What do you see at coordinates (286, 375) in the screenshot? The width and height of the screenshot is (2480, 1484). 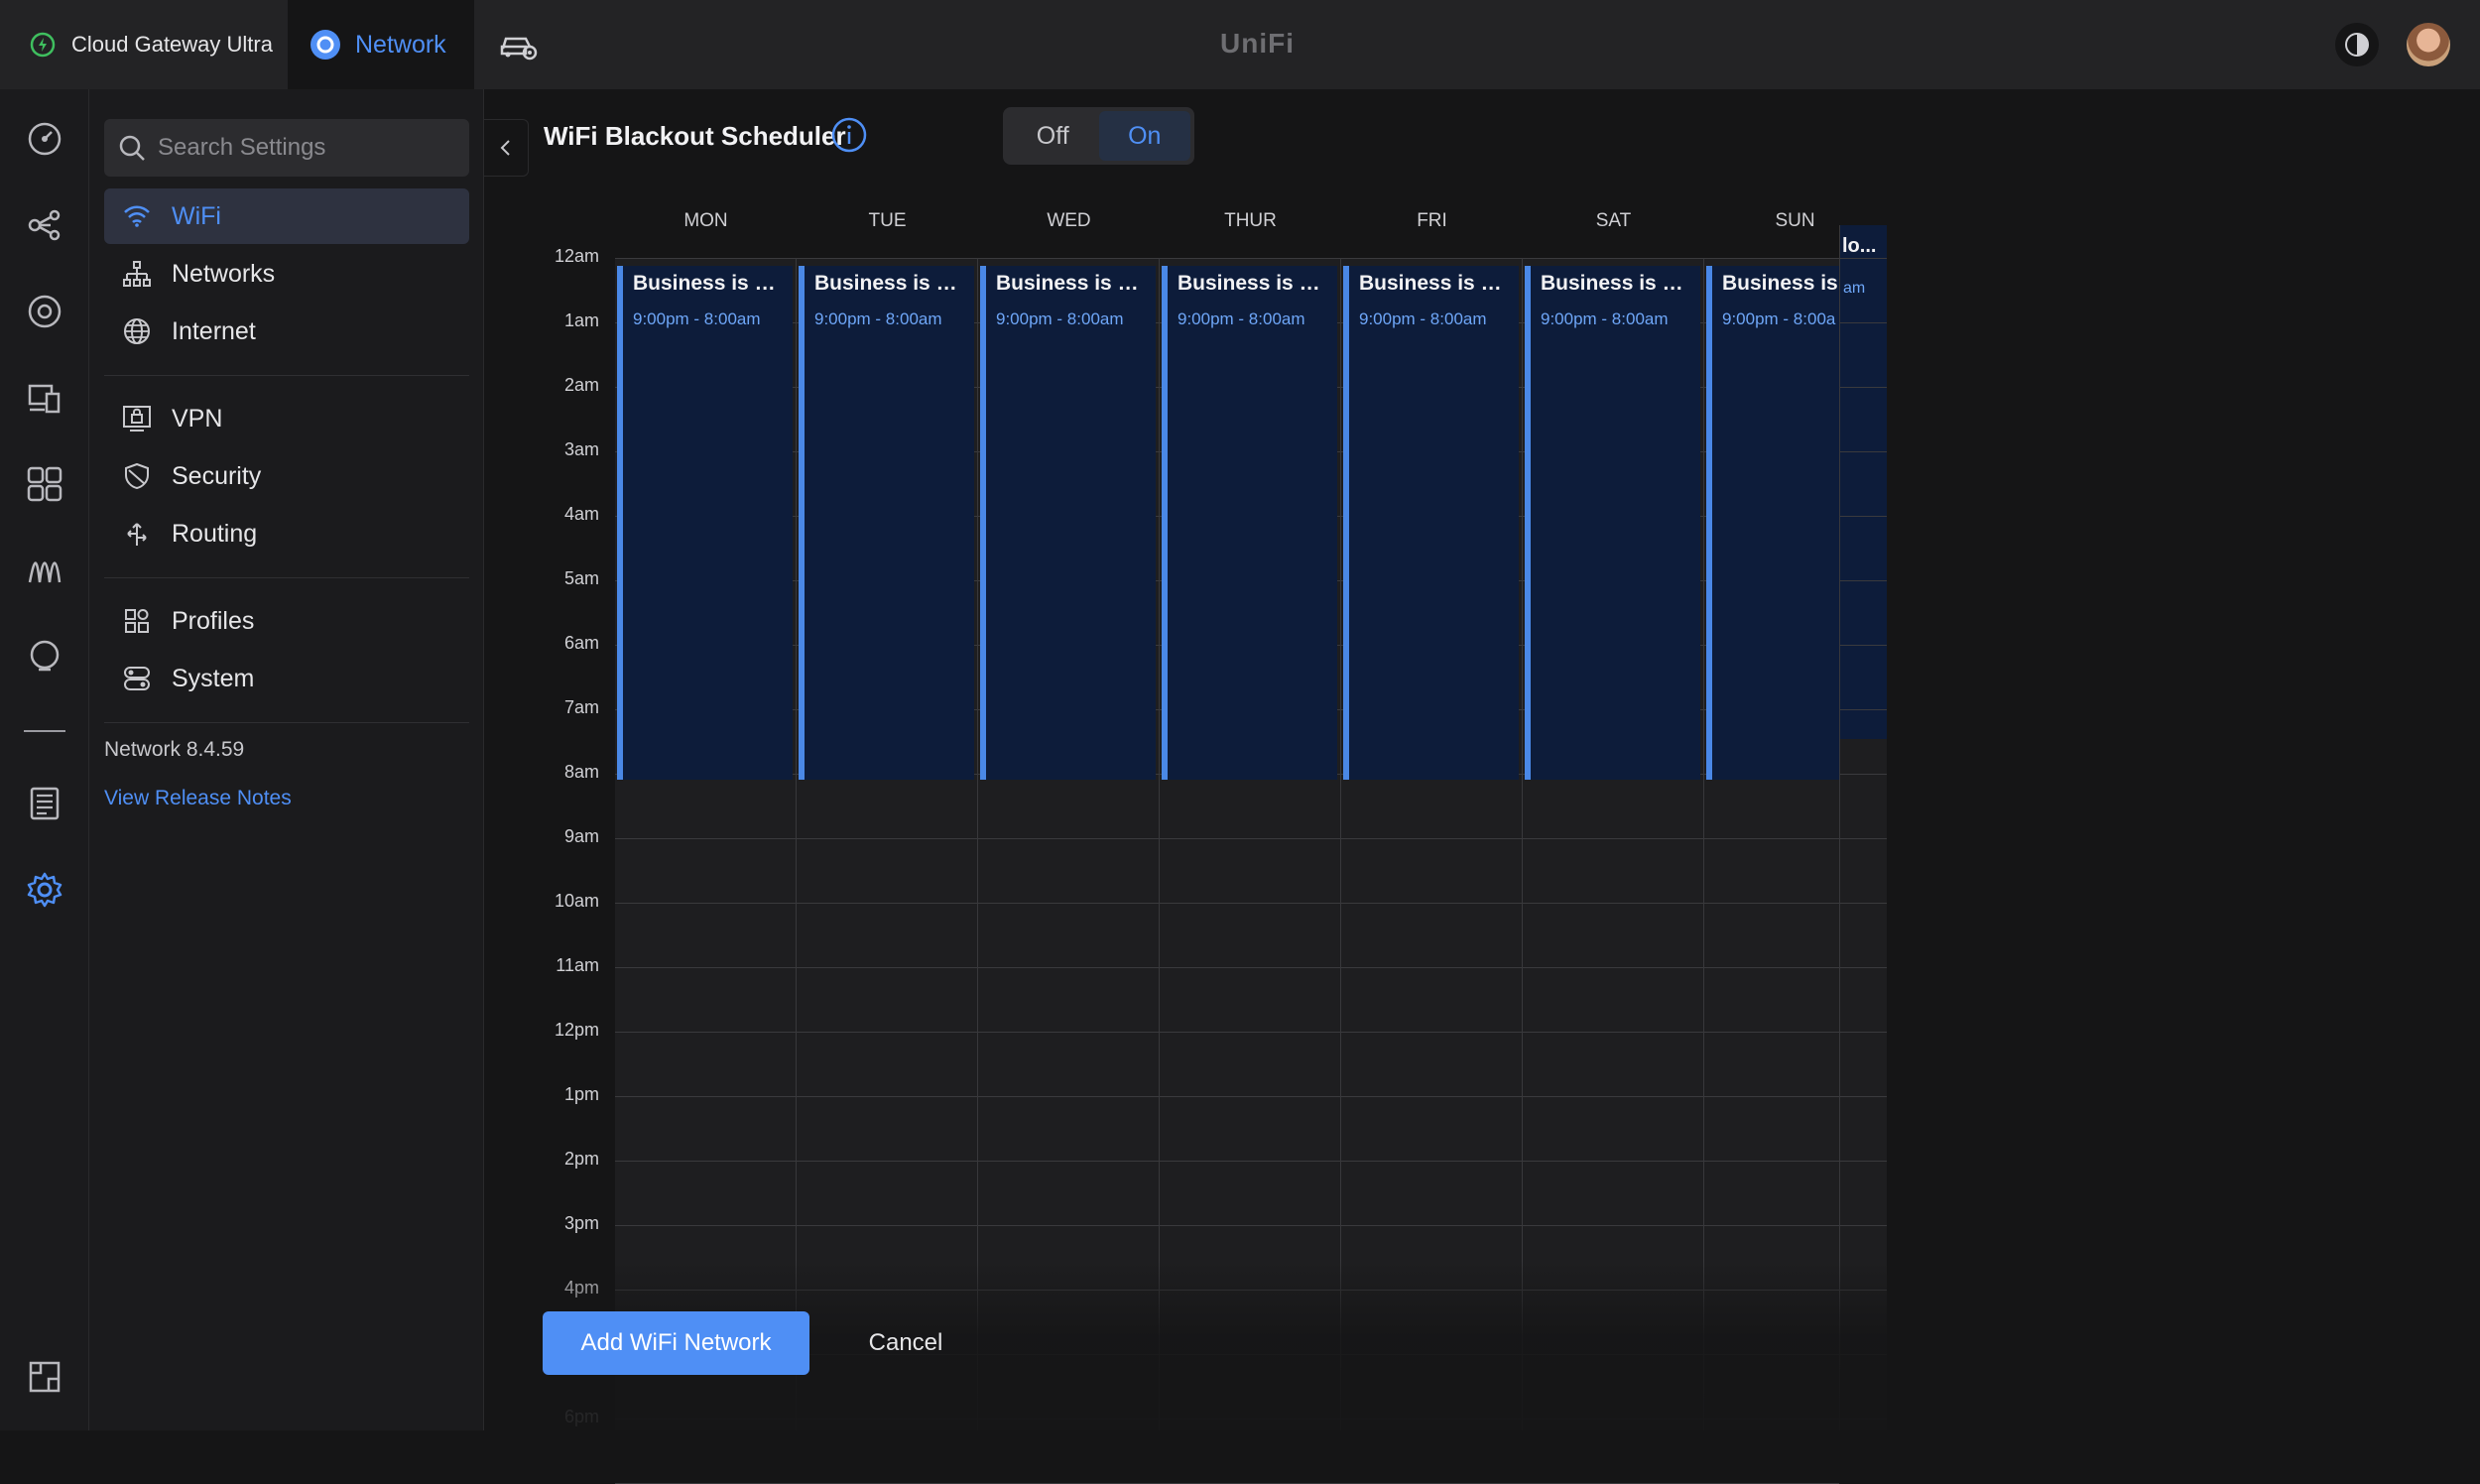 I see `menu-divider` at bounding box center [286, 375].